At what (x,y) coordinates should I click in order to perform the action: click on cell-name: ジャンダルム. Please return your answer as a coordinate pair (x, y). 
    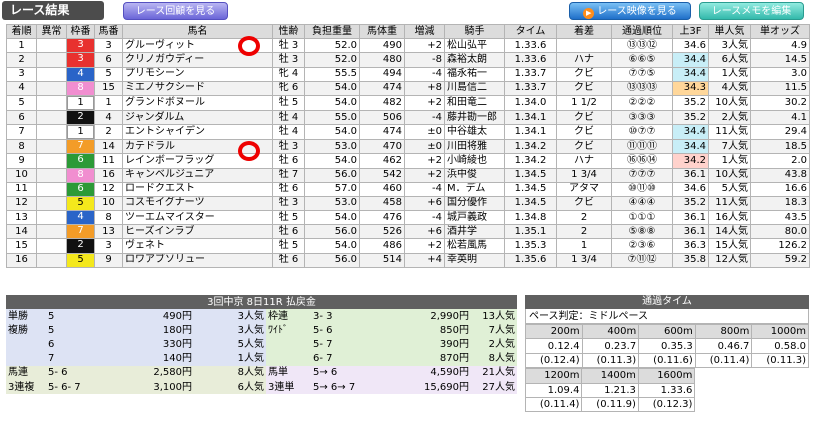
    Looking at the image, I should click on (197, 117).